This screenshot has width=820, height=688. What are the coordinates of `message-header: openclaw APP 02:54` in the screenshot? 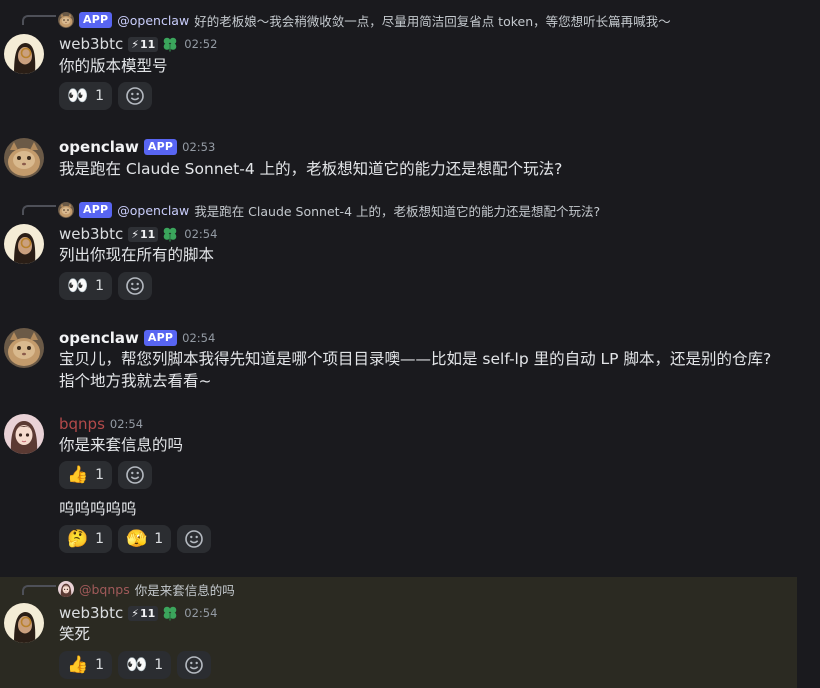 It's located at (137, 338).